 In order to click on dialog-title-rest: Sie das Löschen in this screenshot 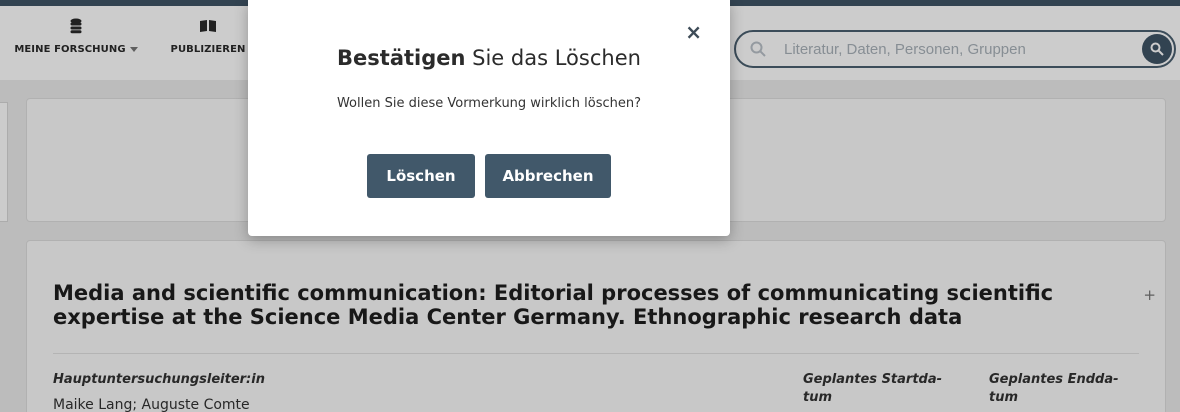, I will do `click(553, 58)`.